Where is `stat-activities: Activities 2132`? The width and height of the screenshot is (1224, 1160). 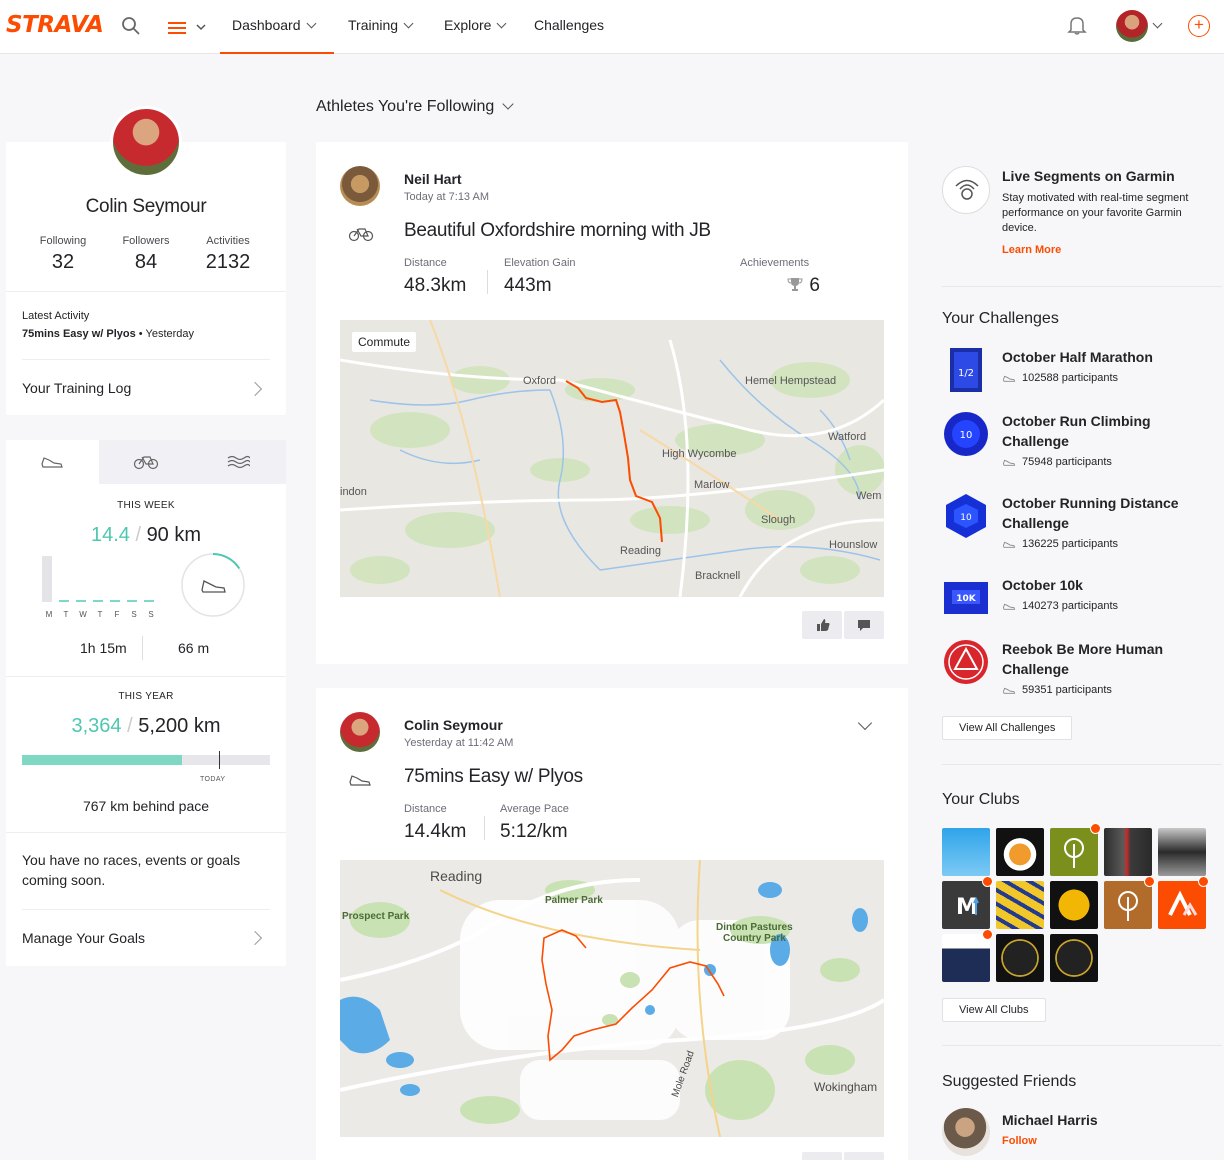 stat-activities: Activities 2132 is located at coordinates (228, 254).